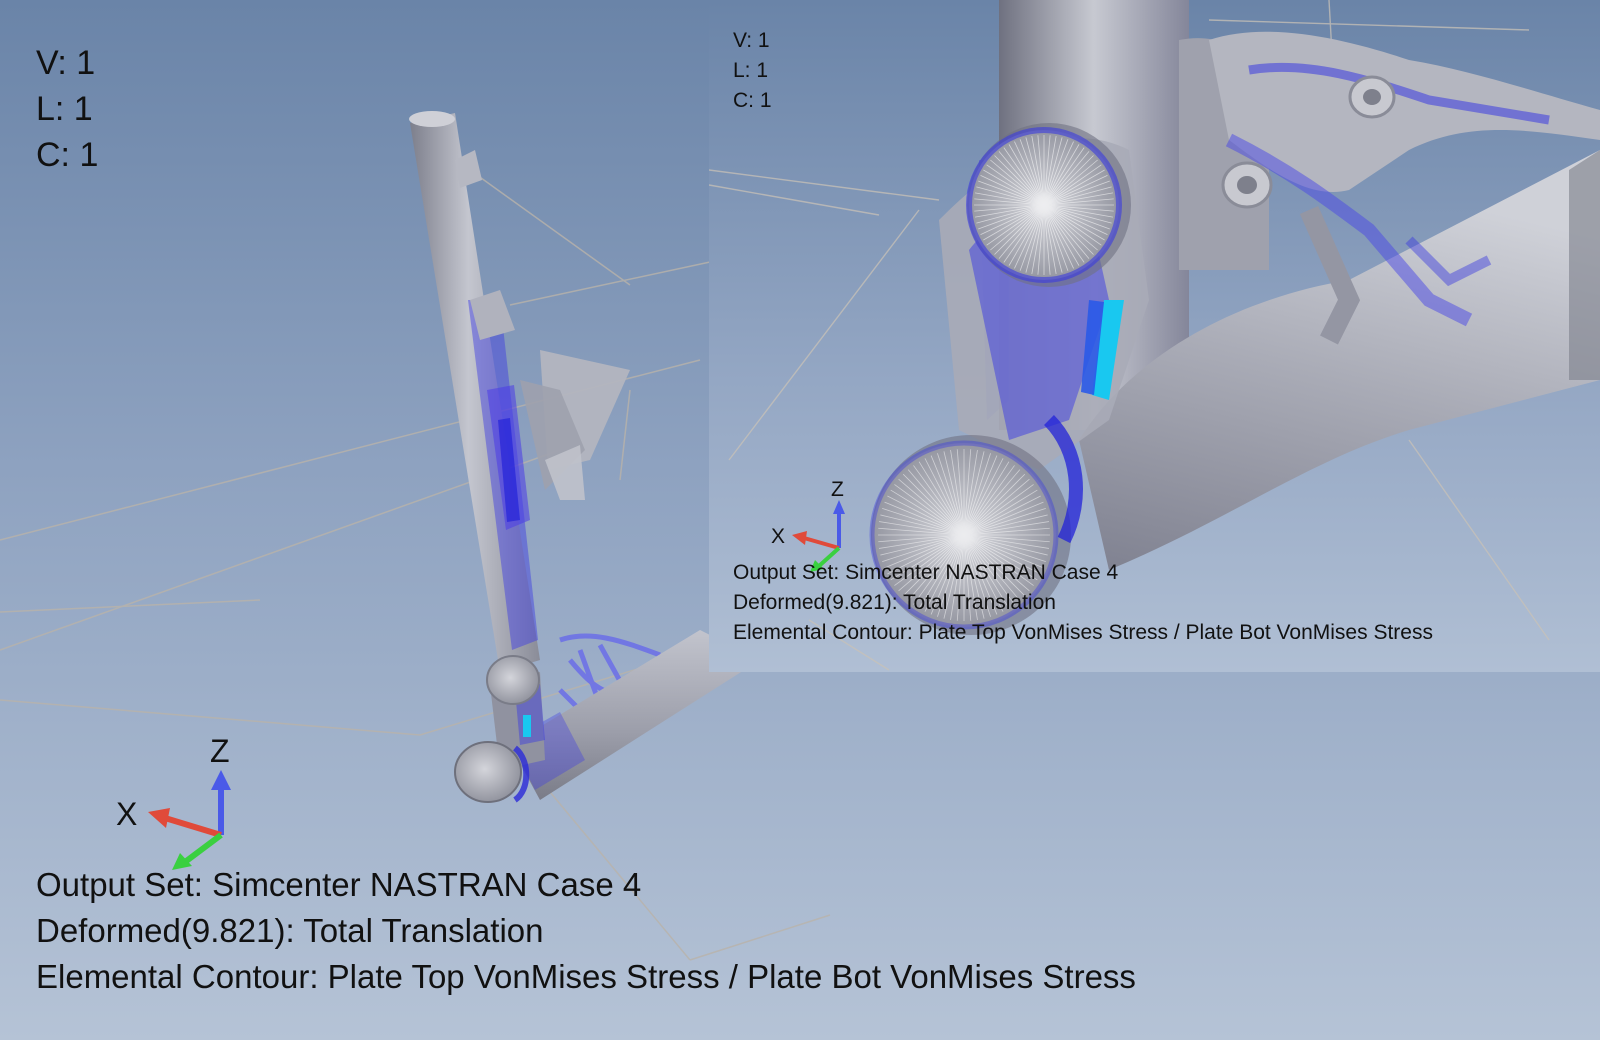  I want to click on bottom-bracket-cap, so click(492, 772).